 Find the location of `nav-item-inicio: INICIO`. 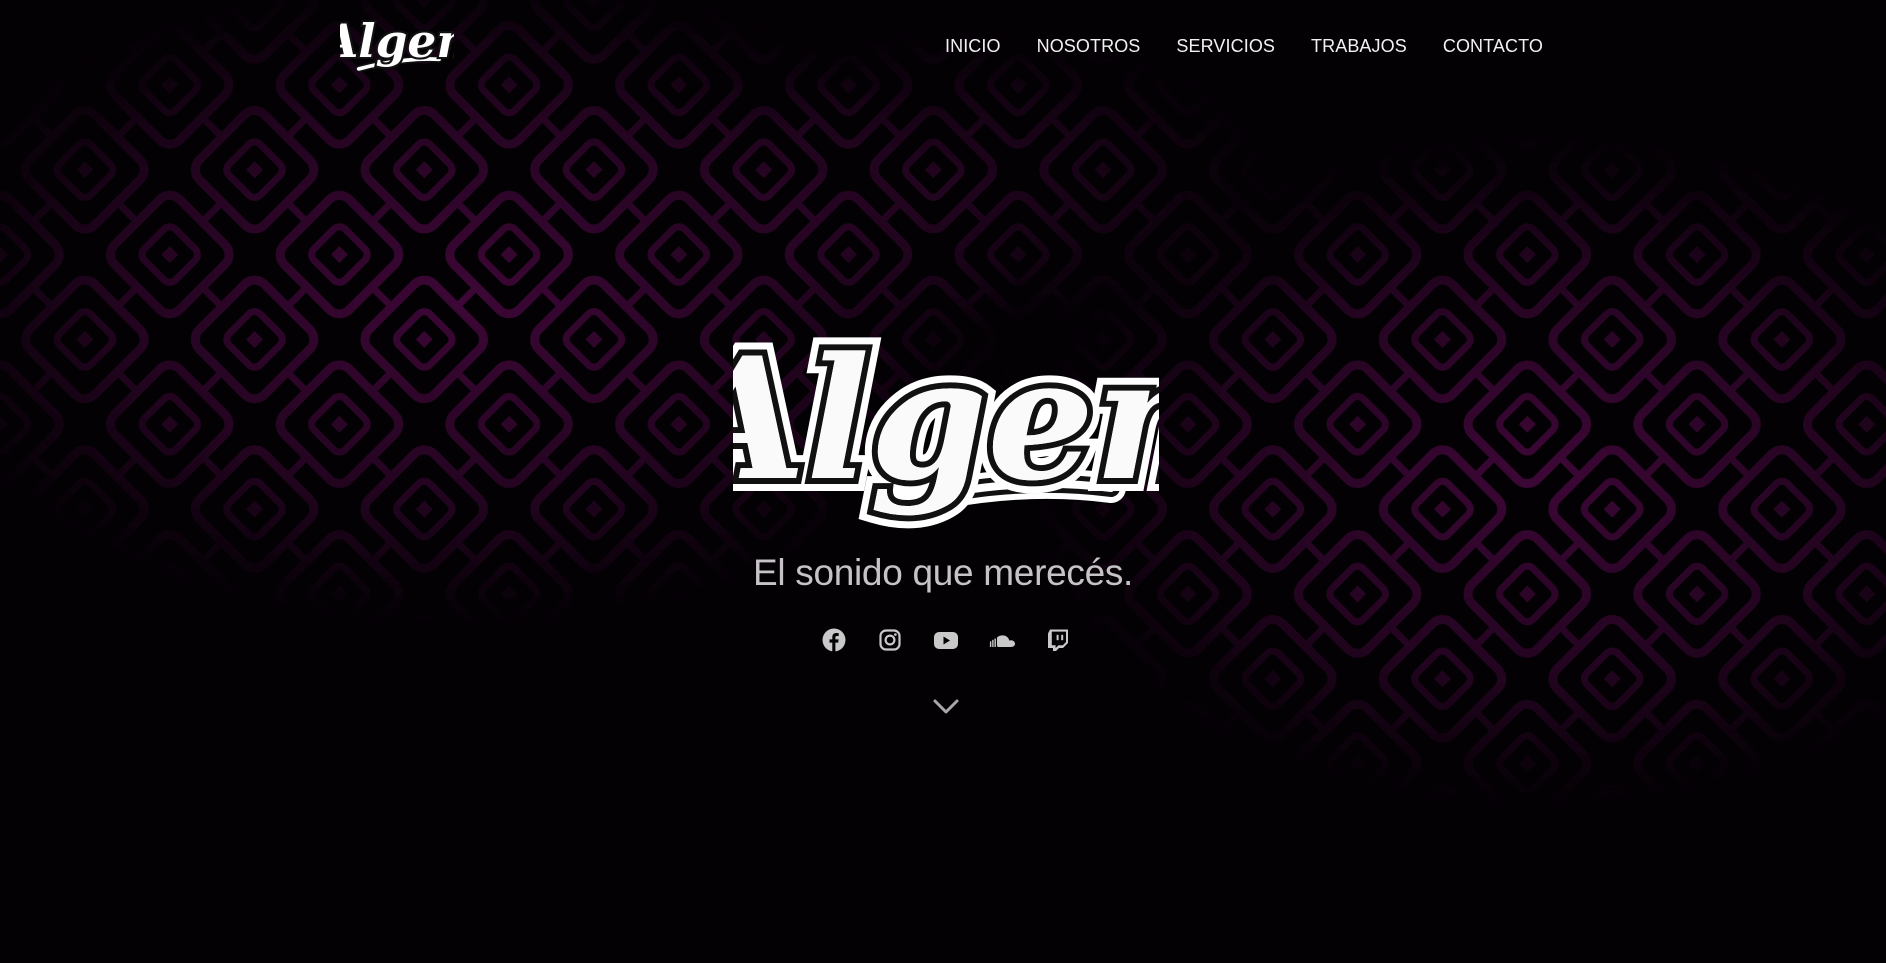

nav-item-inicio: INICIO is located at coordinates (973, 46).